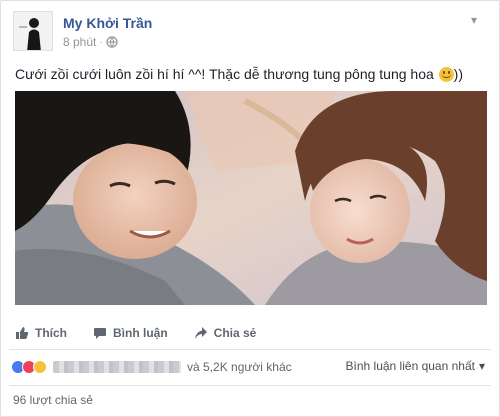 The height and width of the screenshot is (417, 500). Describe the element at coordinates (53, 400) in the screenshot. I see `share-count: 96 lượt chia sẻ` at that location.